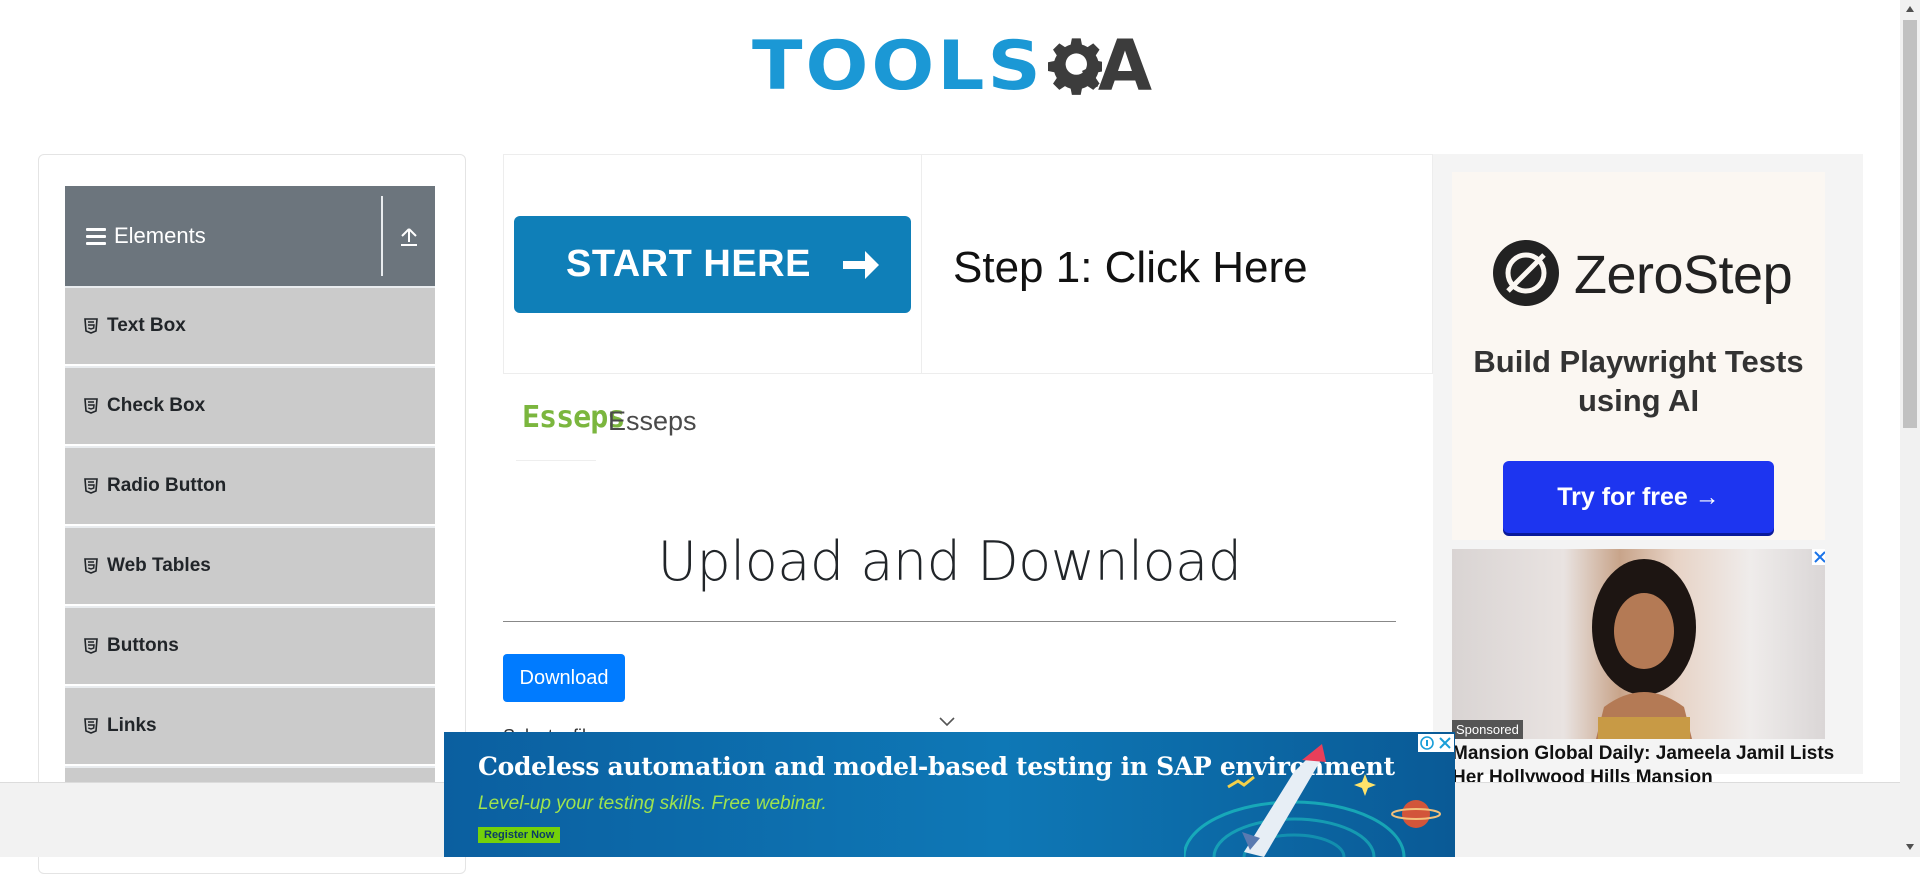 Image resolution: width=1920 pixels, height=874 pixels. Describe the element at coordinates (1910, 847) in the screenshot. I see `scroll-down-arrow-icon` at that location.